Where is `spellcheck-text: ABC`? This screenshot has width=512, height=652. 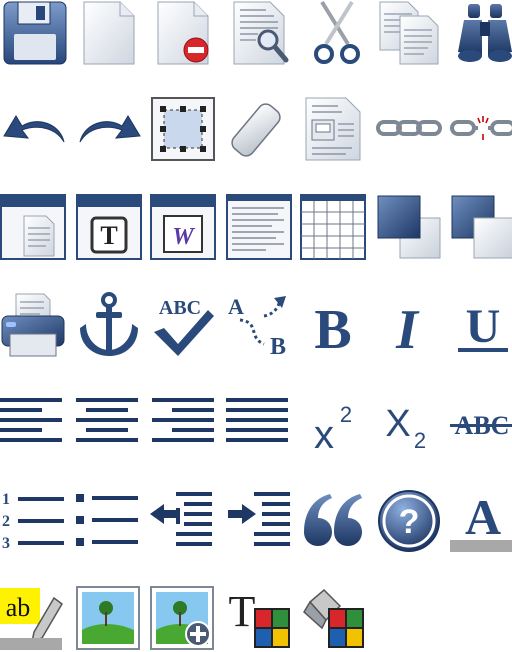 spellcheck-text: ABC is located at coordinates (180, 308).